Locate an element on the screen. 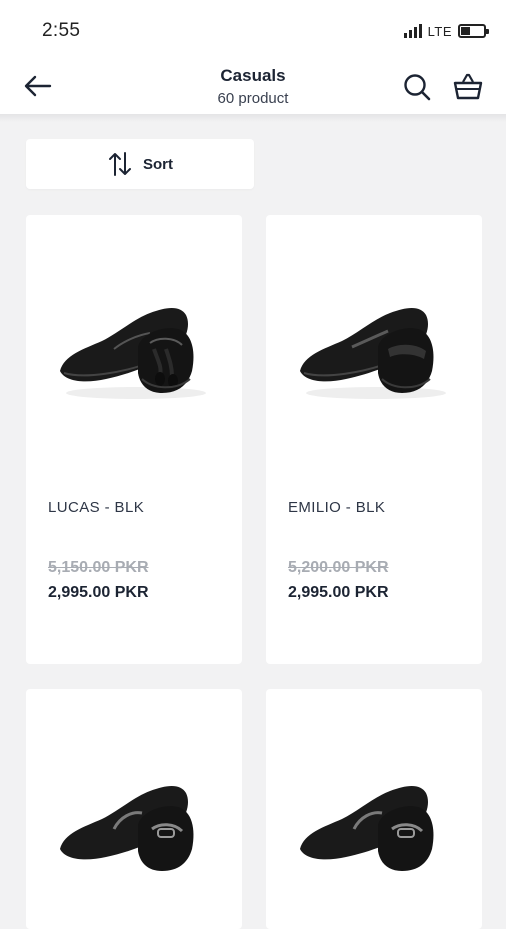  sort-arrows-icon is located at coordinates (120, 164).